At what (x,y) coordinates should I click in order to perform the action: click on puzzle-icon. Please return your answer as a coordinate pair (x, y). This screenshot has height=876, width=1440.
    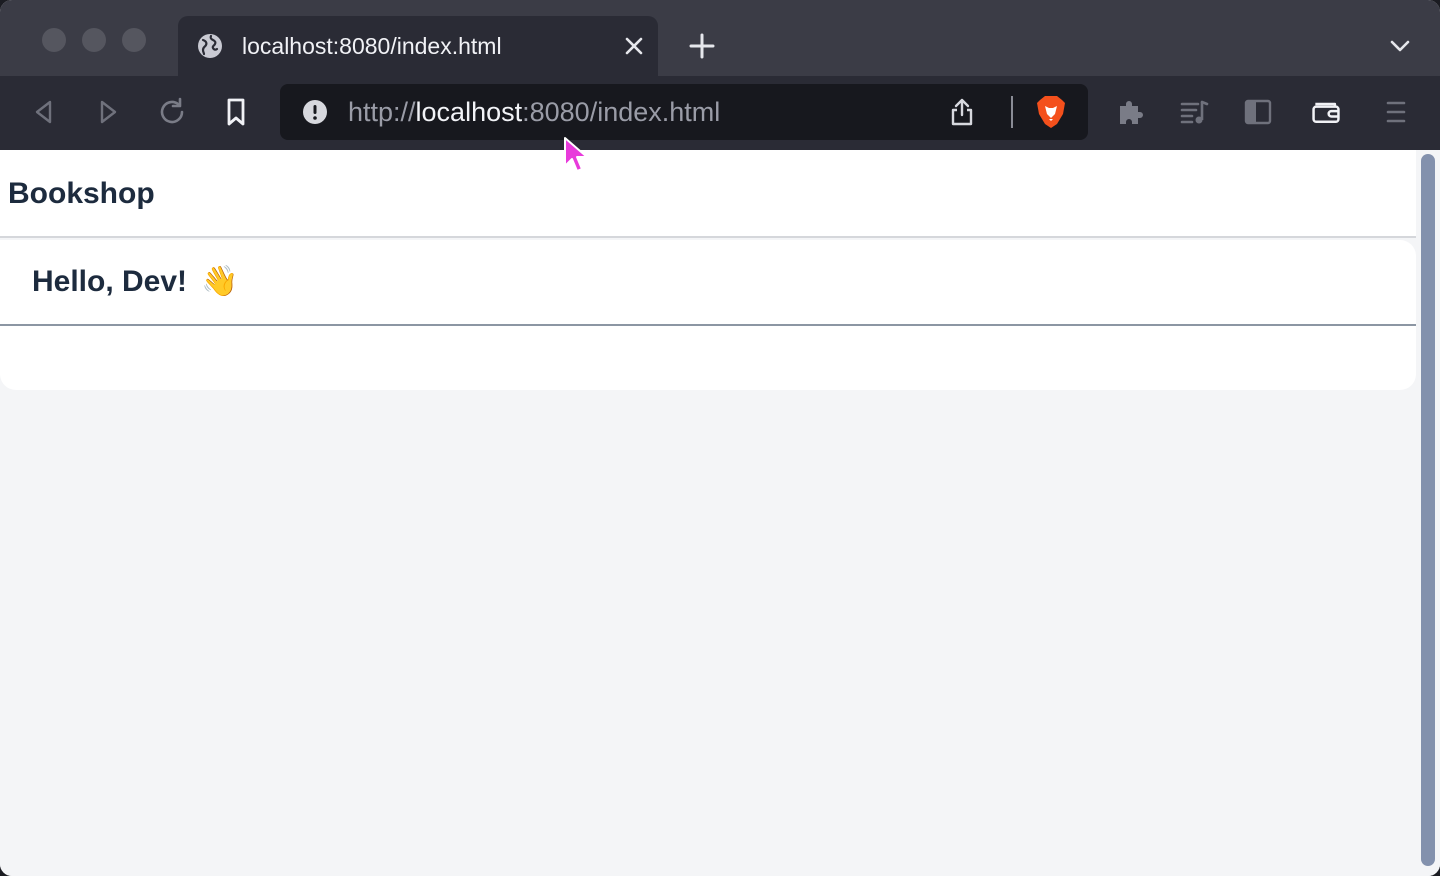
    Looking at the image, I should click on (1131, 112).